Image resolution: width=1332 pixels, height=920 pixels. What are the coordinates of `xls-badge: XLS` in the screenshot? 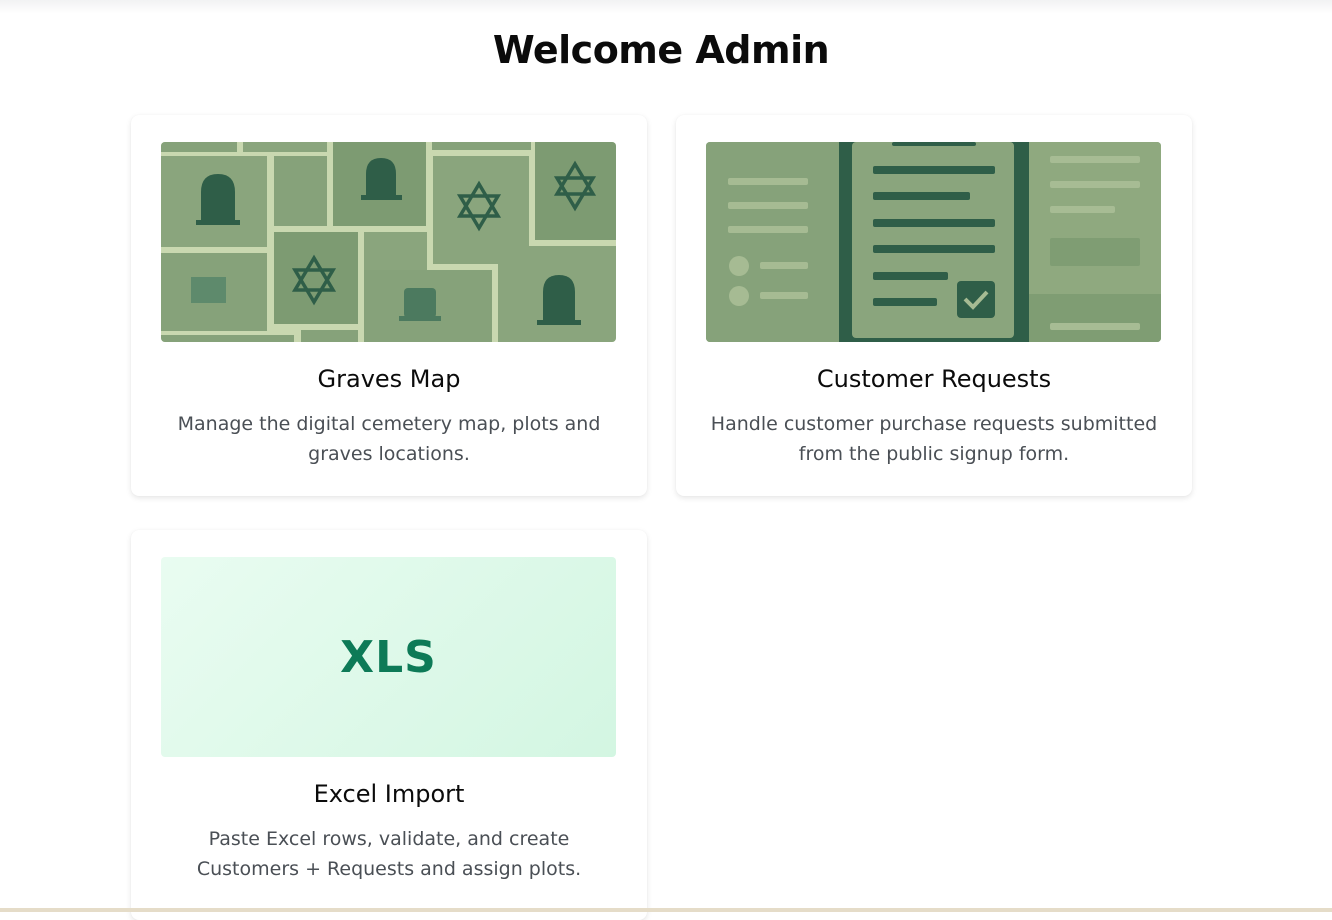 It's located at (388, 657).